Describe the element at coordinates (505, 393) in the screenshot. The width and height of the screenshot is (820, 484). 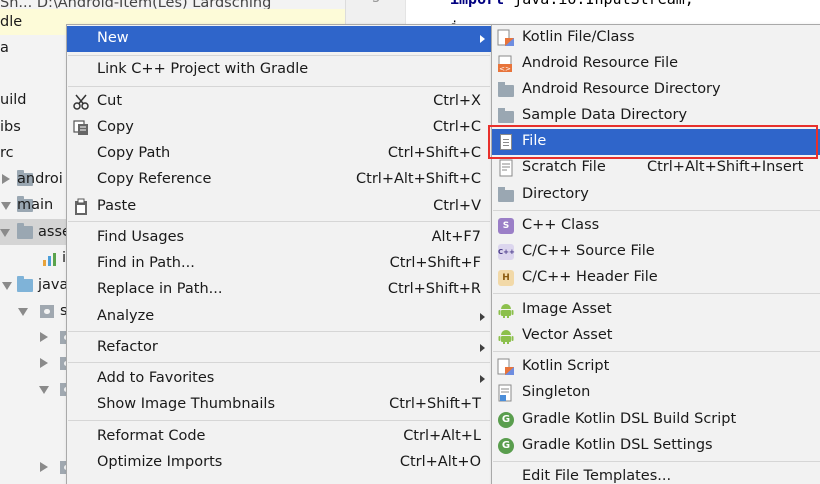
I see `singleton-icon` at that location.